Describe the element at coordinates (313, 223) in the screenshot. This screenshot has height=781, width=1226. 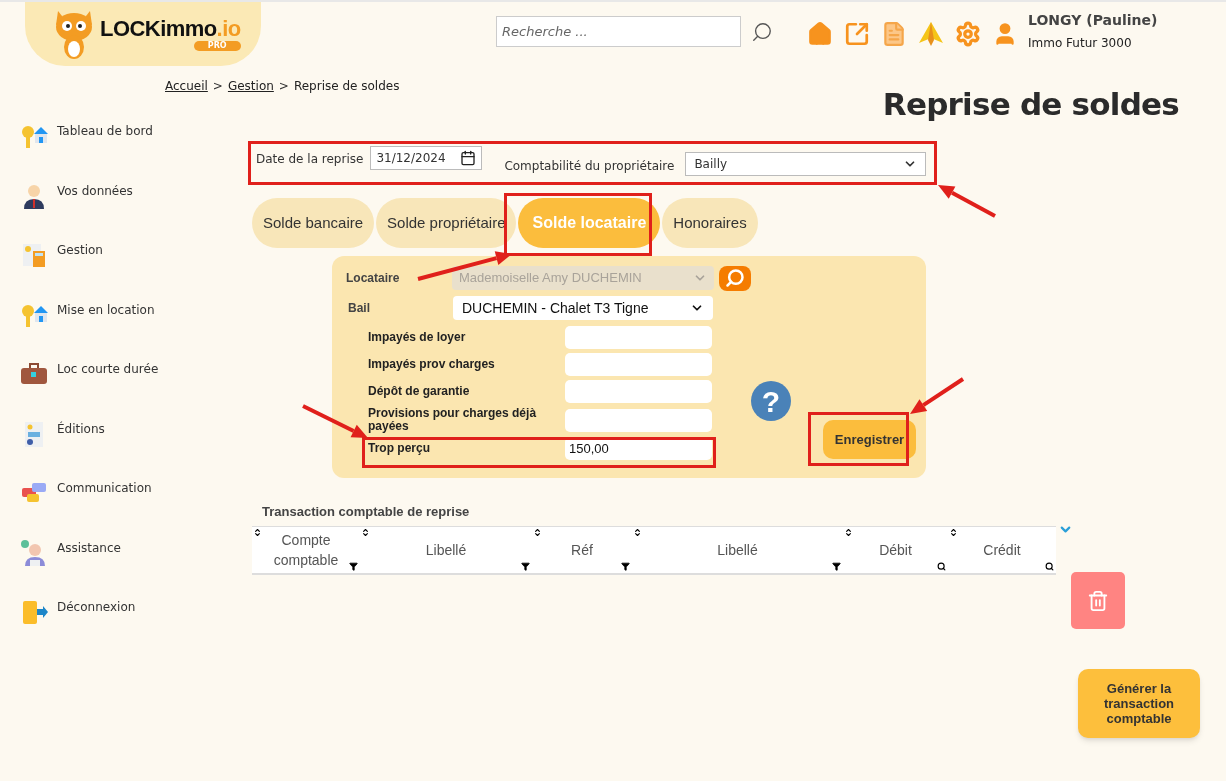
I see `tab: Solde bancaire` at that location.